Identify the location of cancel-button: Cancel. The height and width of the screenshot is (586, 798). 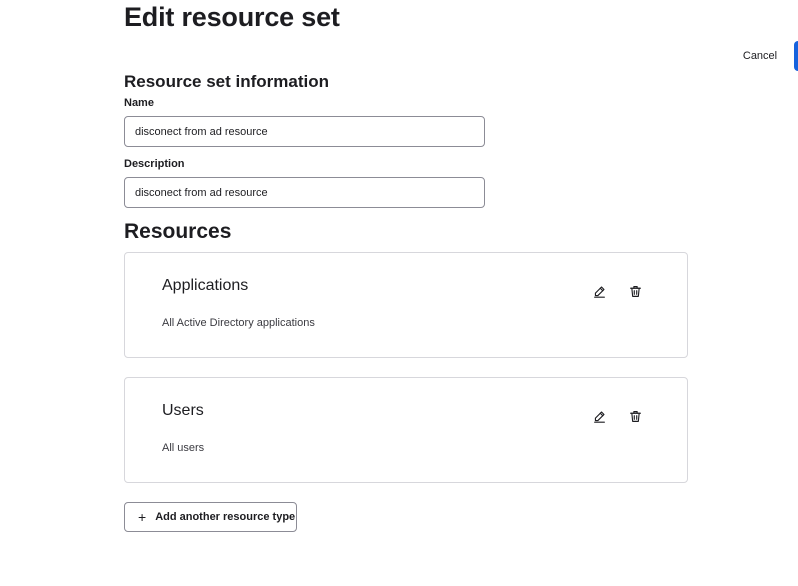
(760, 56).